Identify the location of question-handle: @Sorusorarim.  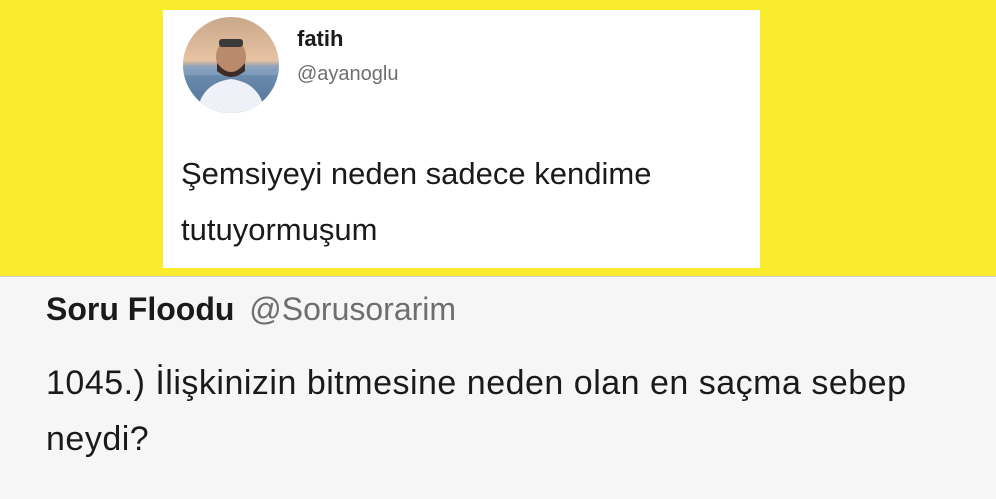
(352, 309).